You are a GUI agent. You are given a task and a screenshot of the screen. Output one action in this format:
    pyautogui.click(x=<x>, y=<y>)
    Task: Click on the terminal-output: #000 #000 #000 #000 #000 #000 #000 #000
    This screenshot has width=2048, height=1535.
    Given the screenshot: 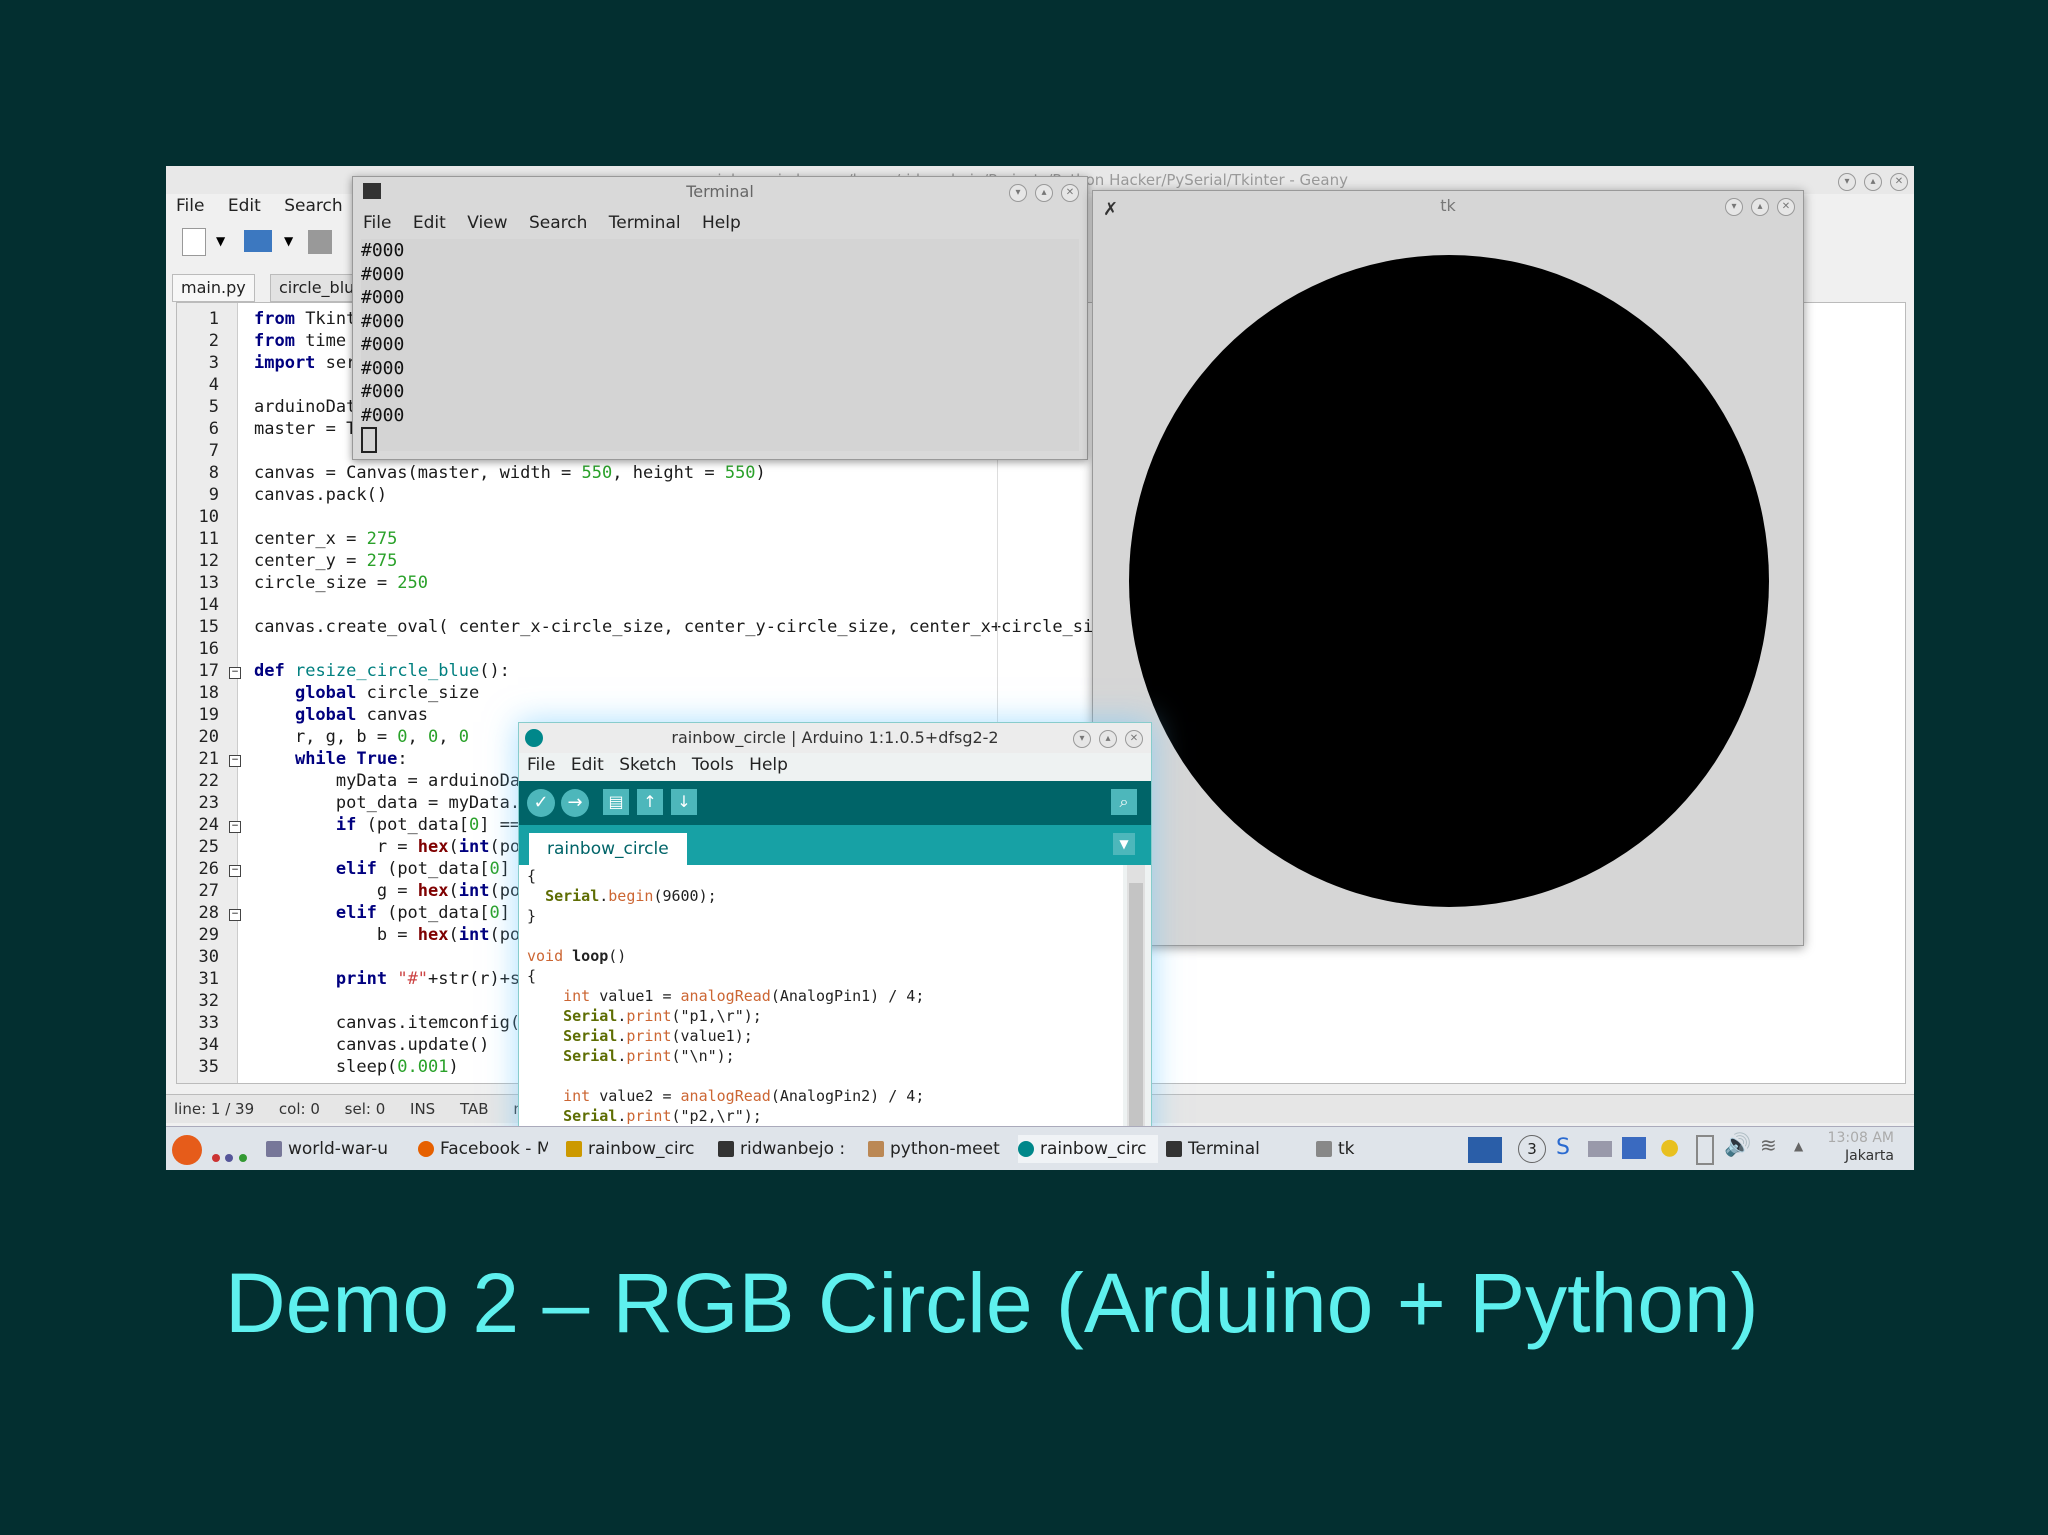 What is the action you would take?
    pyautogui.click(x=720, y=346)
    